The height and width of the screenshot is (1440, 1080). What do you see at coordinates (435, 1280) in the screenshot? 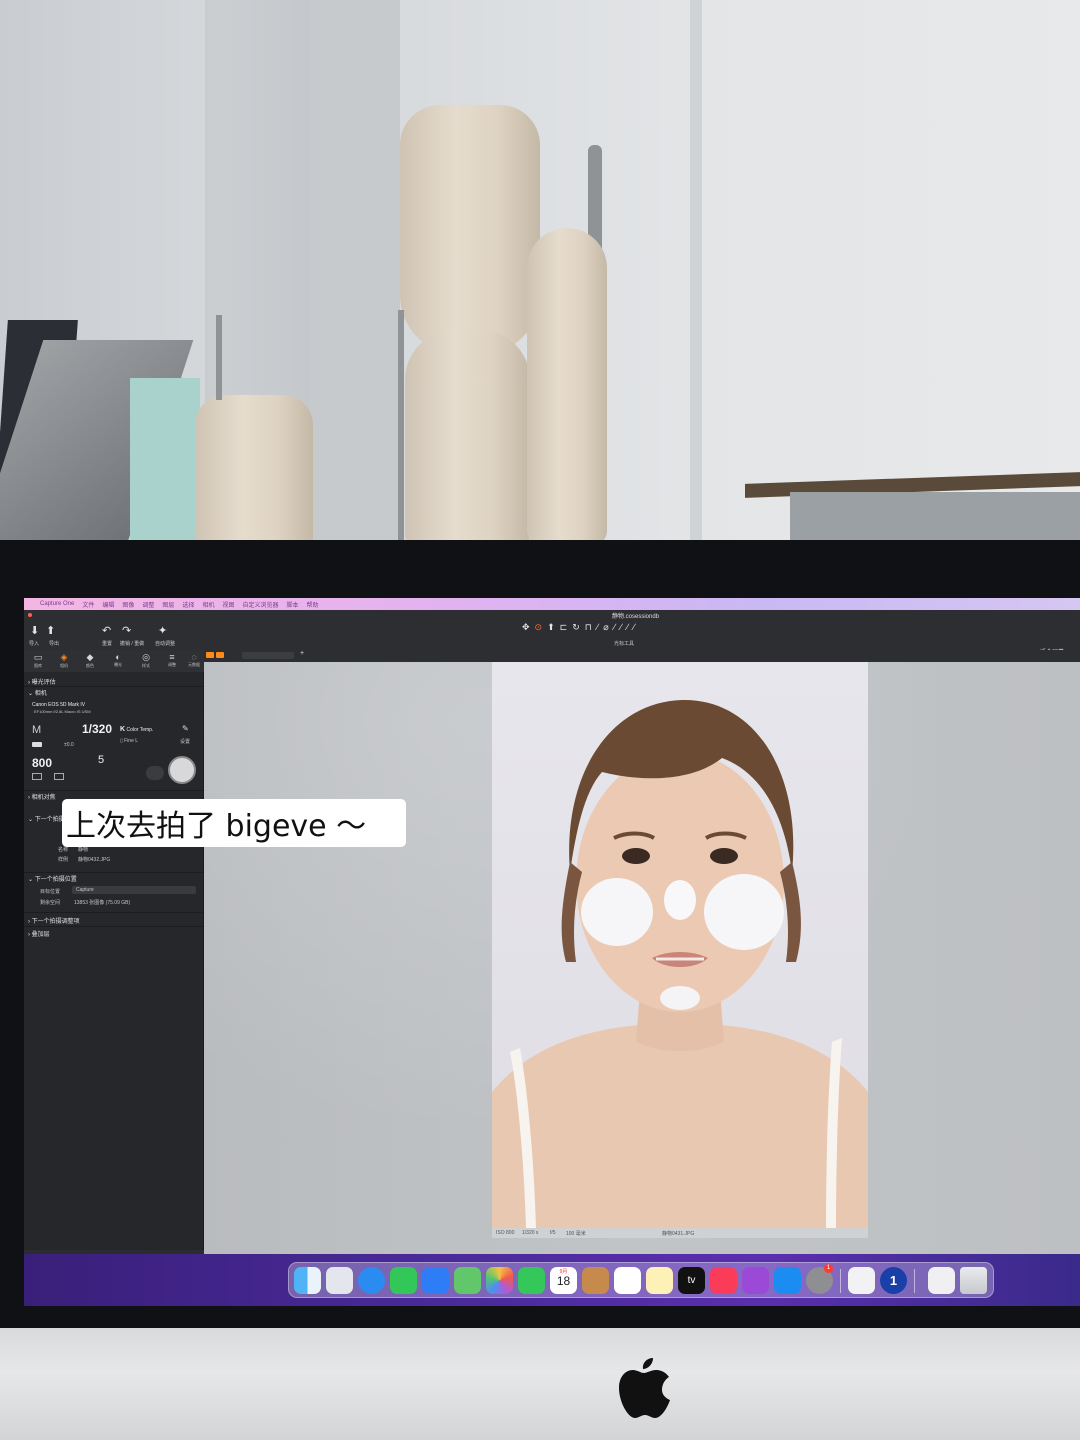
I see `mail-icon` at bounding box center [435, 1280].